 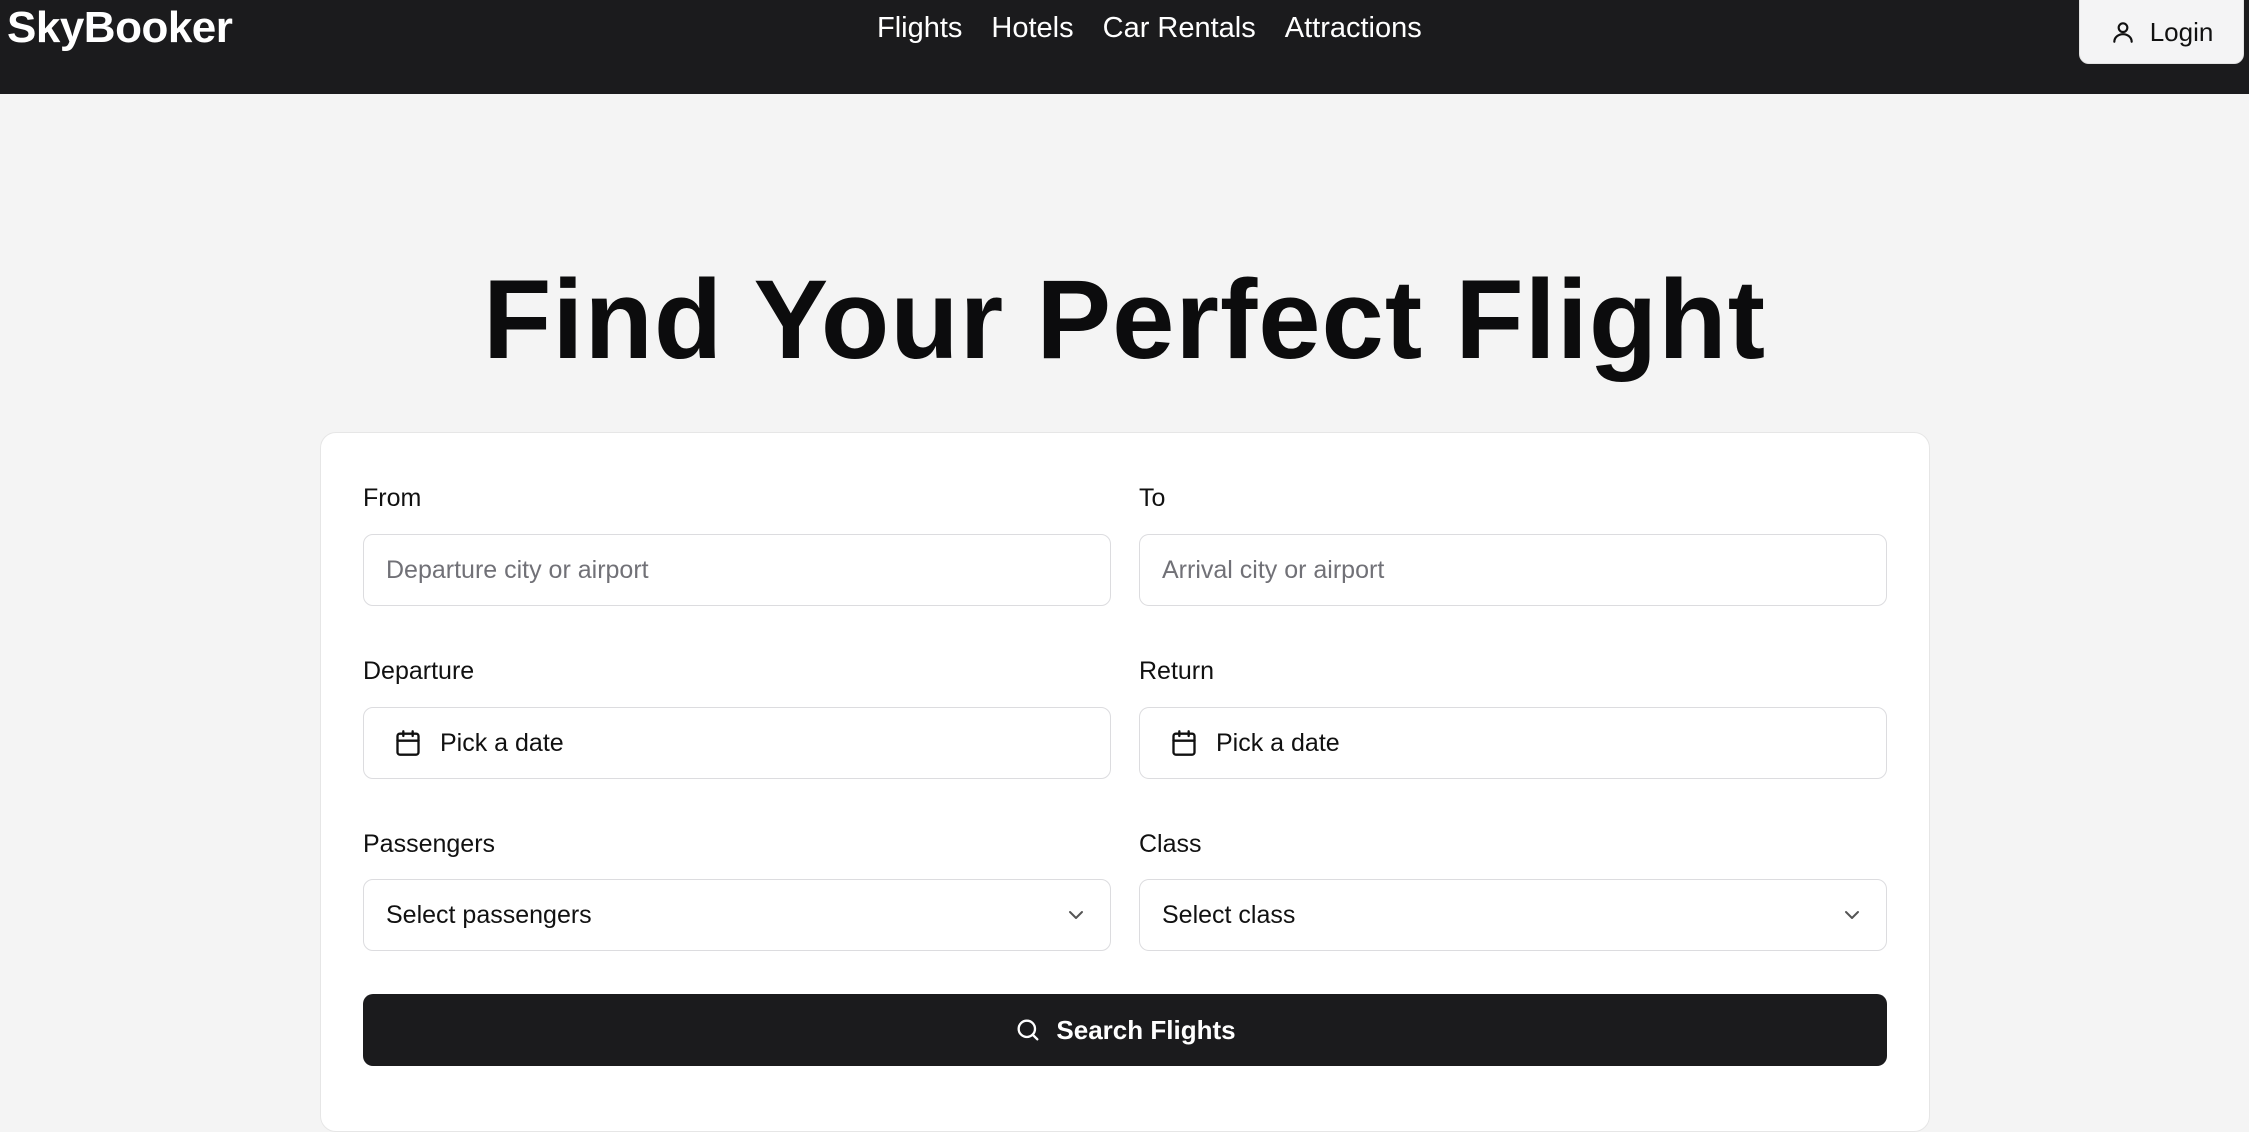 What do you see at coordinates (919, 28) in the screenshot?
I see `nav-link-flights: Flights` at bounding box center [919, 28].